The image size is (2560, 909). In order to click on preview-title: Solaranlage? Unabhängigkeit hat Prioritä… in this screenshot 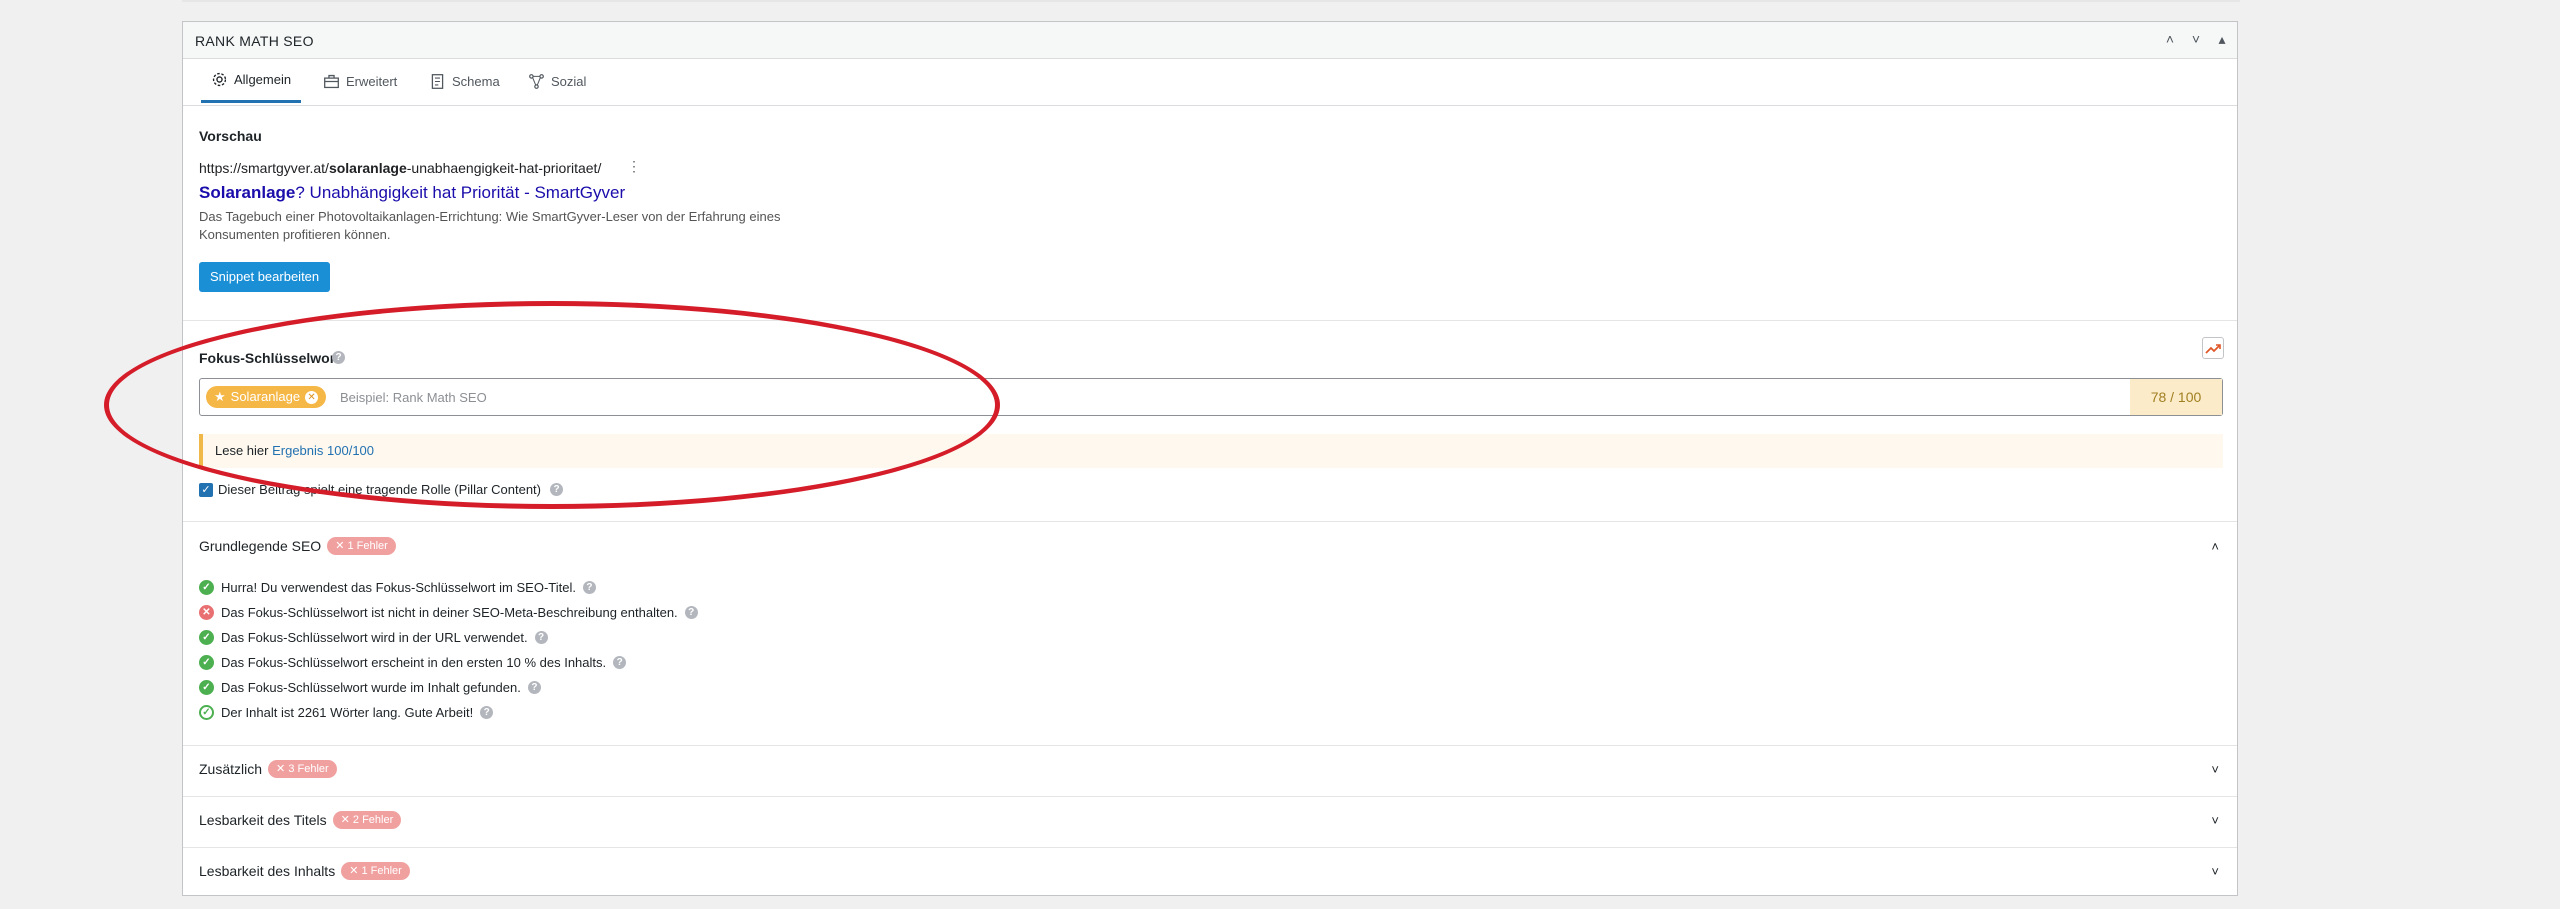, I will do `click(412, 193)`.